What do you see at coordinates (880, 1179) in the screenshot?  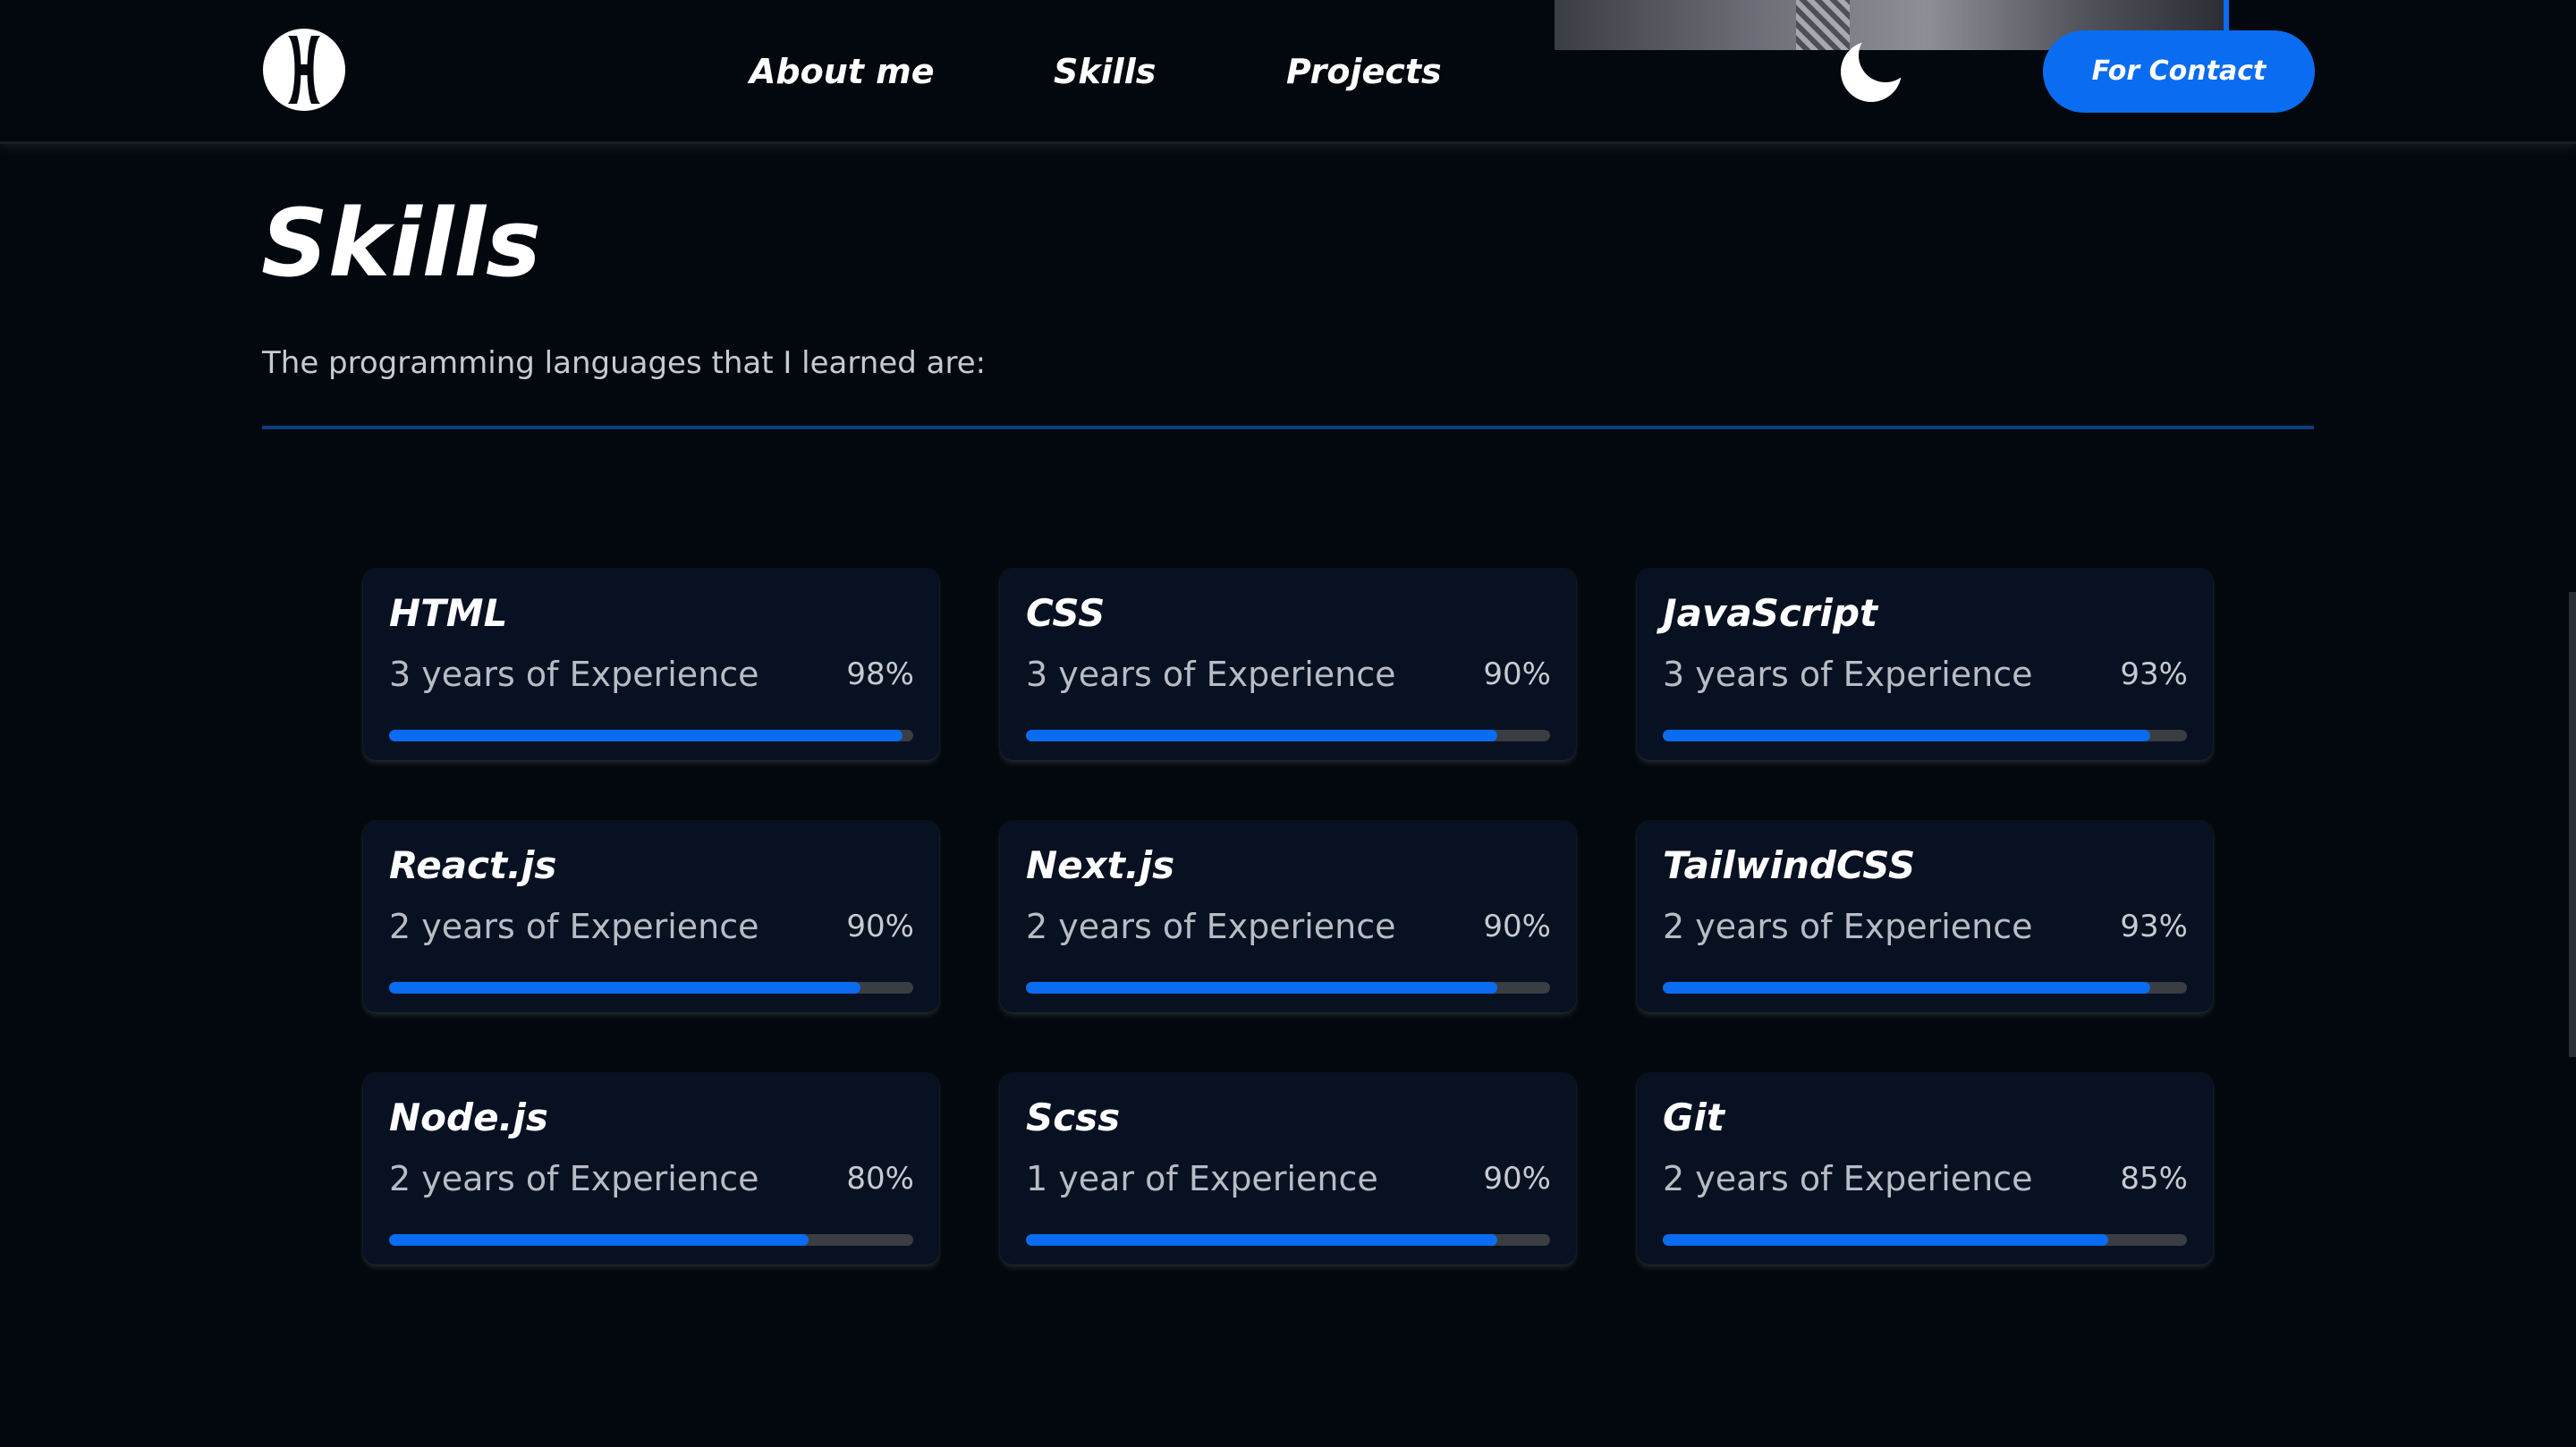 I see `skill-percent: 80%` at bounding box center [880, 1179].